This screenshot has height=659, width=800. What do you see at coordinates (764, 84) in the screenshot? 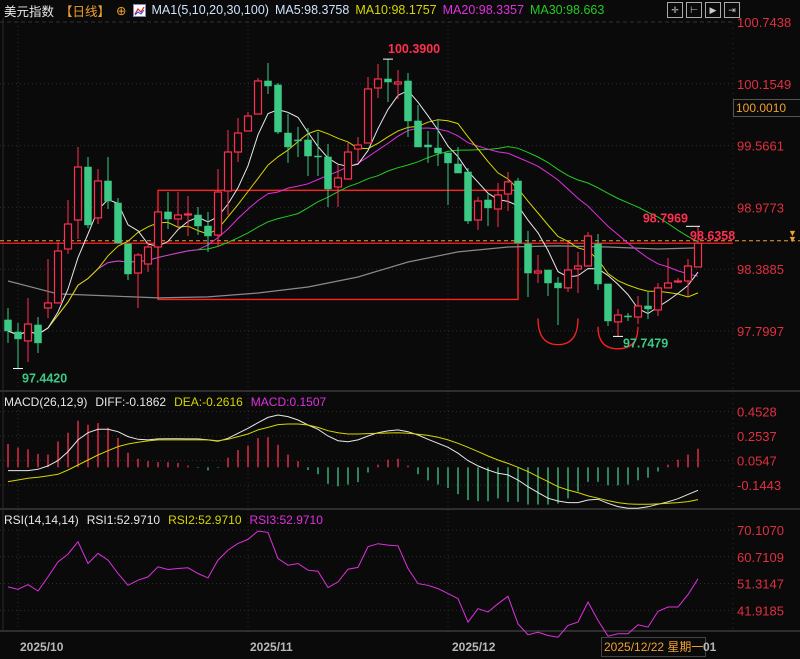
I see `price-axis-label: 100.1549` at bounding box center [764, 84].